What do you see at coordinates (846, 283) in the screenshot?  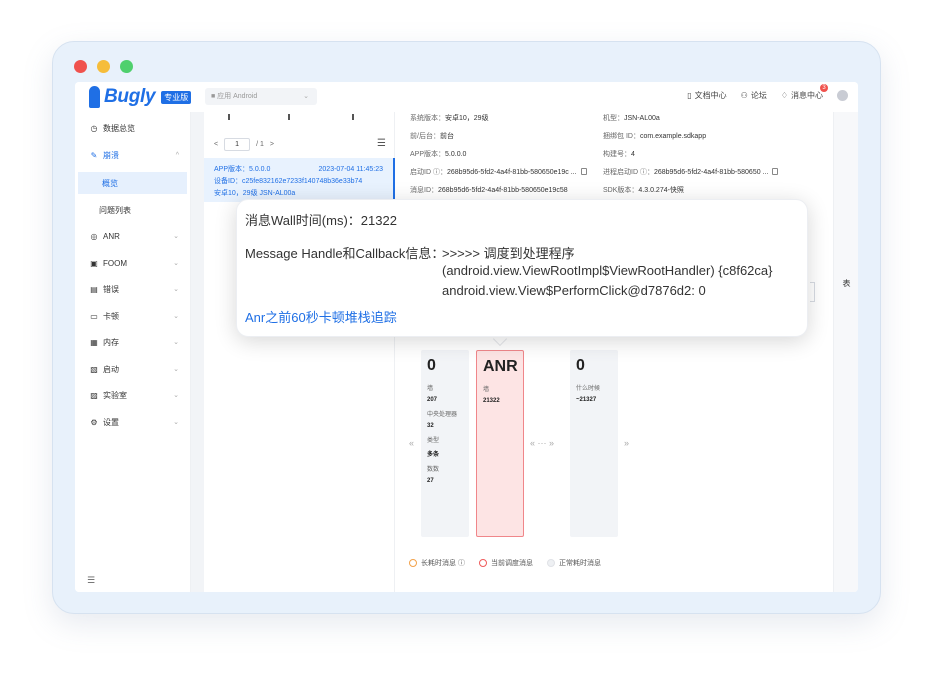 I see `tab-table: 表` at bounding box center [846, 283].